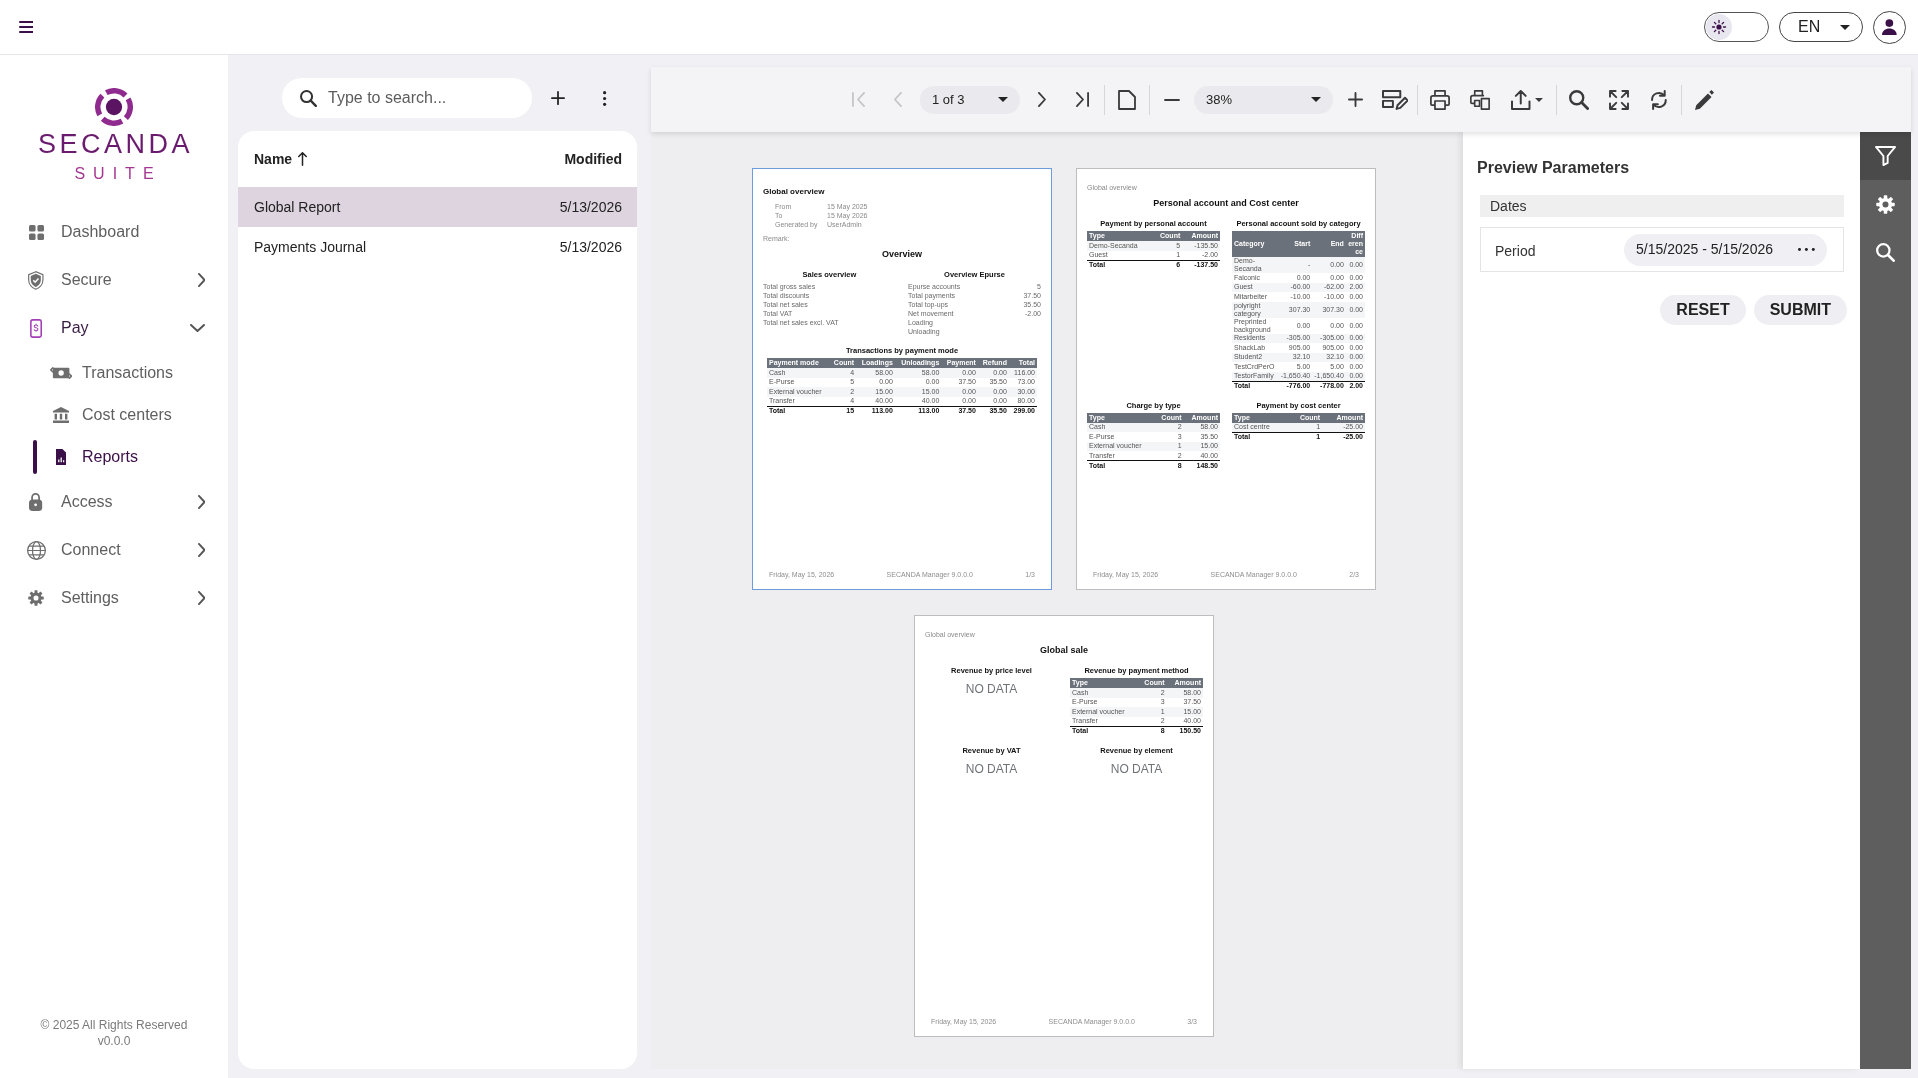 This screenshot has height=1078, width=1918. What do you see at coordinates (36, 232) in the screenshot?
I see `grid-icon` at bounding box center [36, 232].